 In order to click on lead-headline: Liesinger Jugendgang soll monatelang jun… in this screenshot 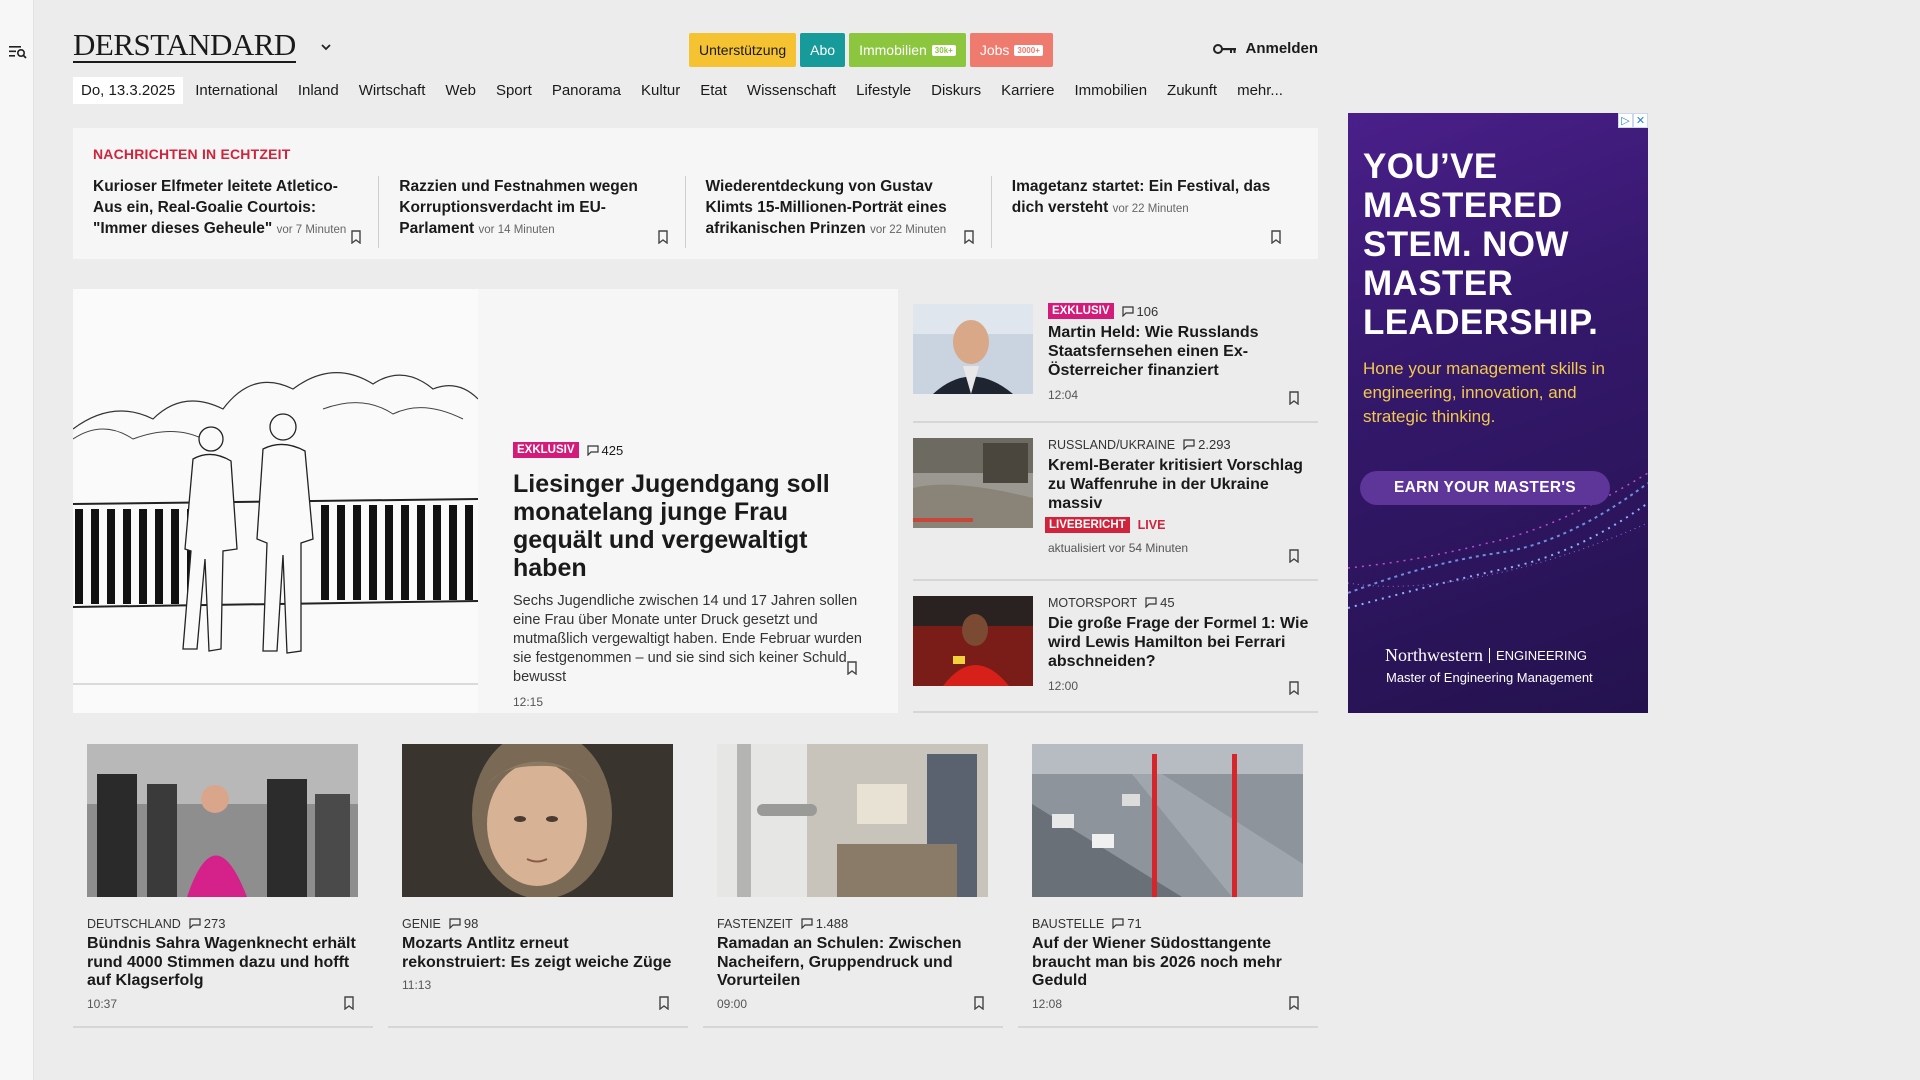, I will do `click(693, 526)`.